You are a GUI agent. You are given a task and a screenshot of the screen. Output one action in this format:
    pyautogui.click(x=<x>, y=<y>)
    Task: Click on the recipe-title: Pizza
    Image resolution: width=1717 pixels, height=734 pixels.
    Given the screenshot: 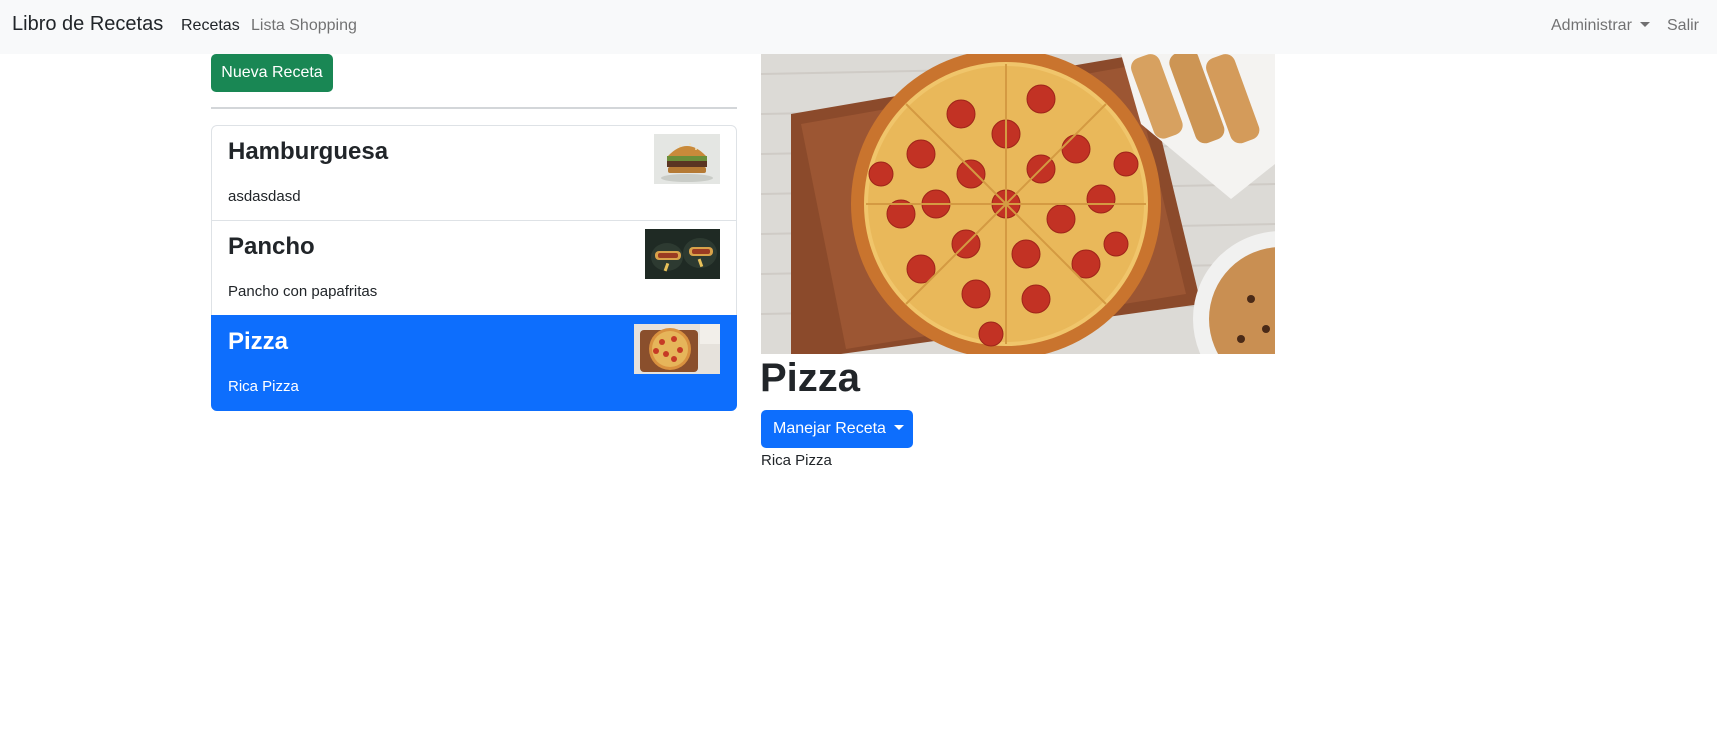 What is the action you would take?
    pyautogui.click(x=810, y=378)
    